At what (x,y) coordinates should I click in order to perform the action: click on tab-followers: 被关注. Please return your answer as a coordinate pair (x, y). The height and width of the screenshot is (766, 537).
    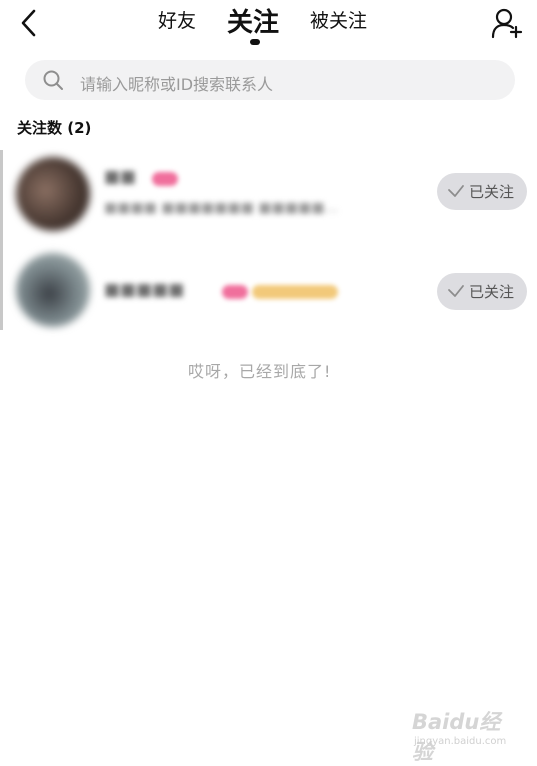
    Looking at the image, I should click on (338, 19).